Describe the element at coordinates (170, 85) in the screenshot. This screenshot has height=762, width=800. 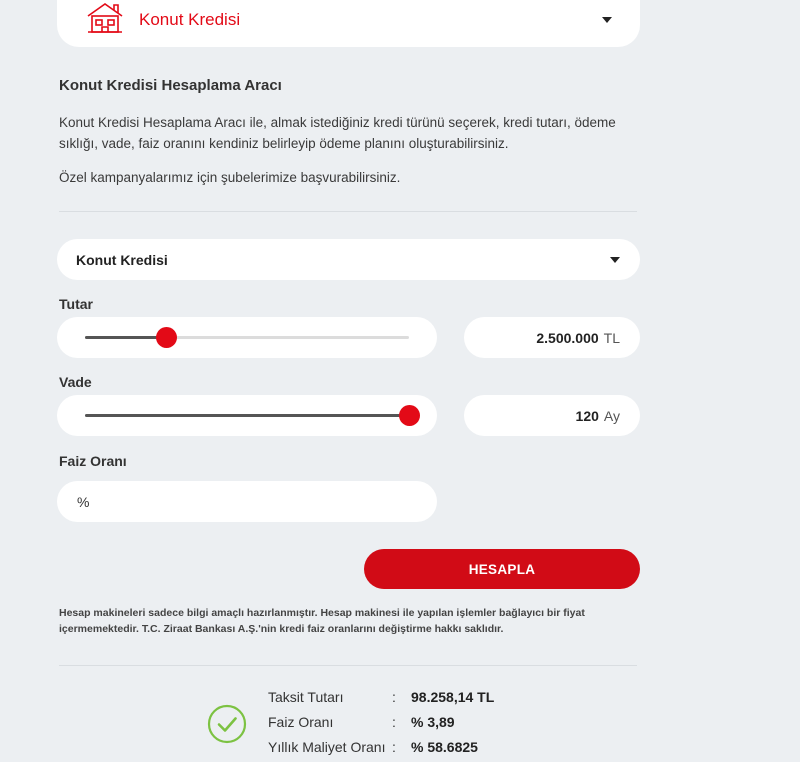
I see `page-title: Konut Kredisi Hesaplama Aracı` at that location.